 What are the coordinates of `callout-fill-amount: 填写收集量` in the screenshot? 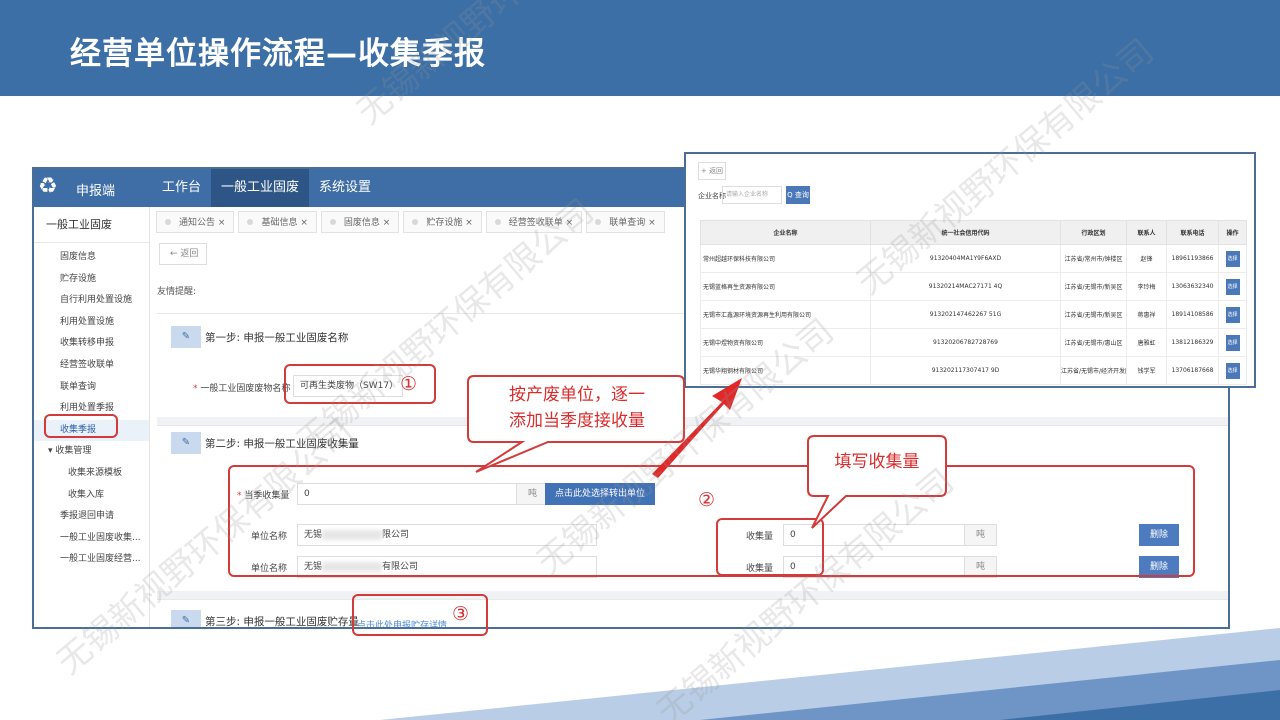 It's located at (877, 462).